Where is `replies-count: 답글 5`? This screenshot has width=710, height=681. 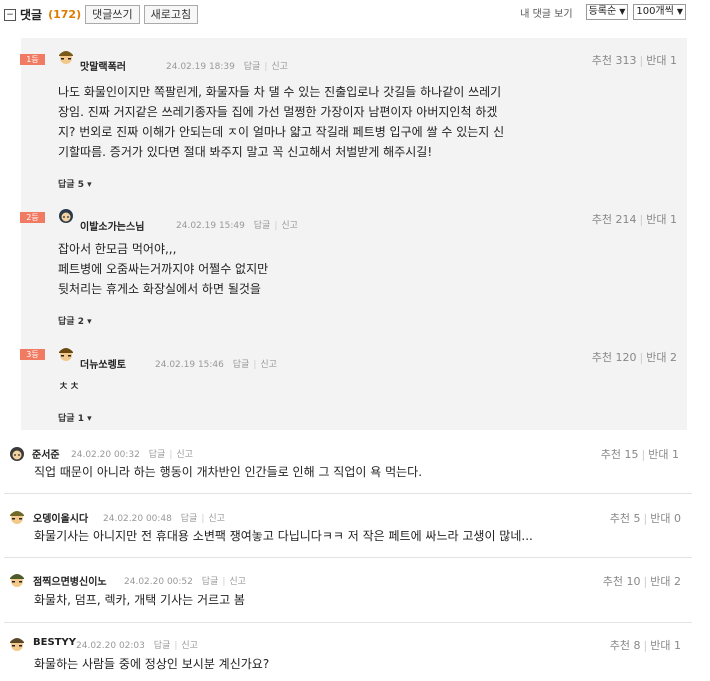
replies-count: 답글 5 is located at coordinates (71, 185).